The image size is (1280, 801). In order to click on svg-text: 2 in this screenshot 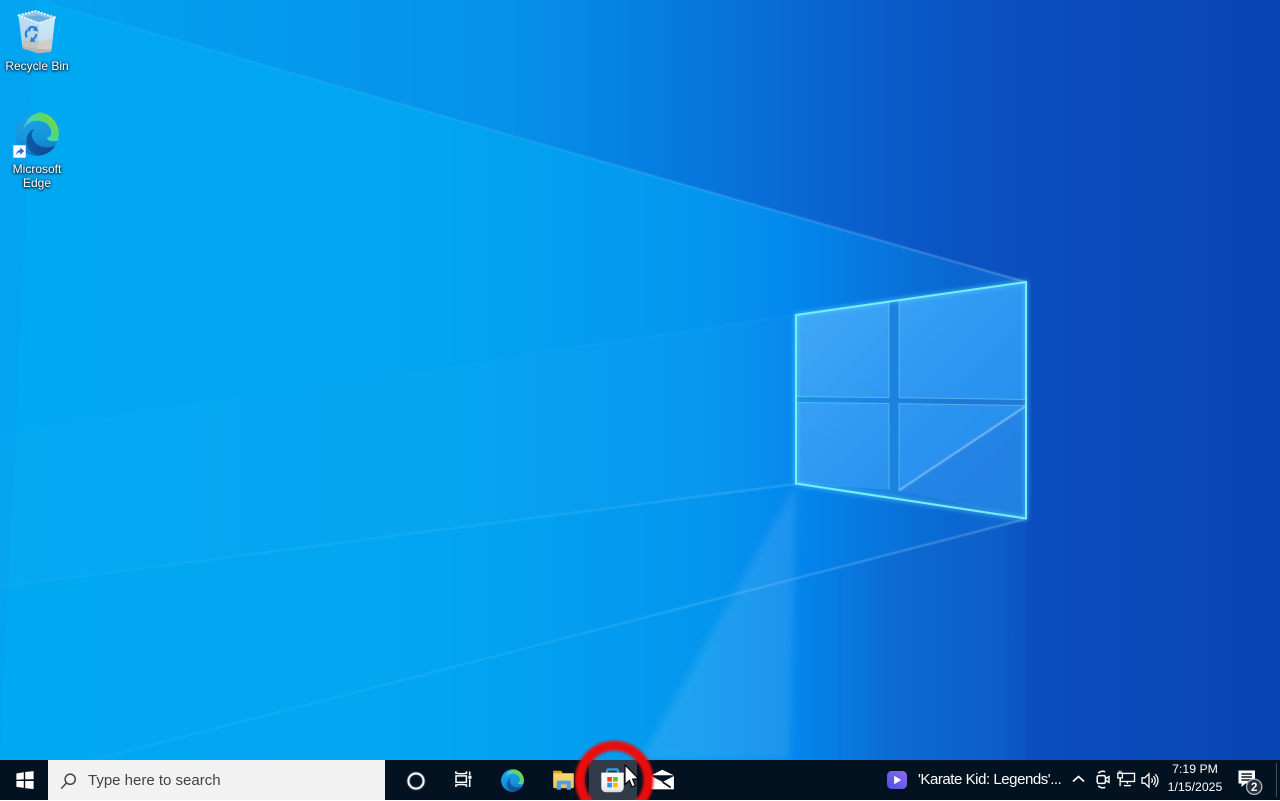, I will do `click(1254, 788)`.